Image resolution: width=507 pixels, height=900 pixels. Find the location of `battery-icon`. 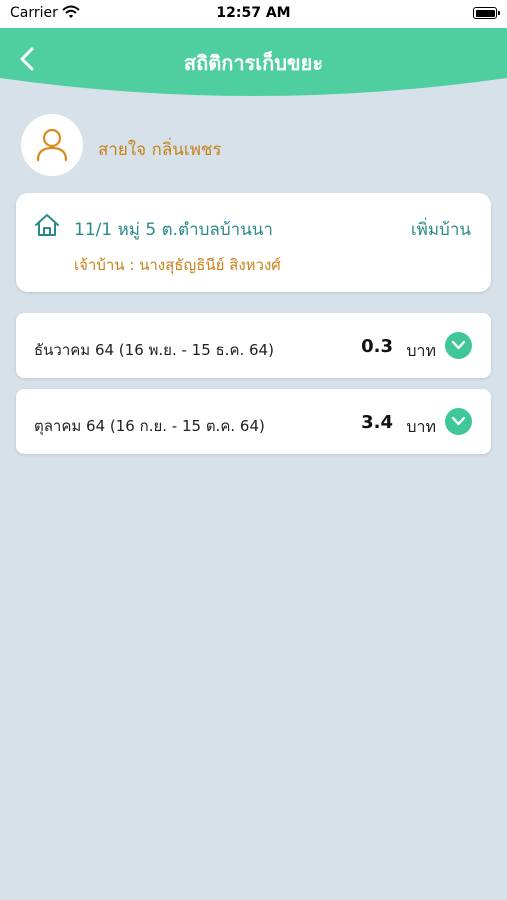

battery-icon is located at coordinates (486, 13).